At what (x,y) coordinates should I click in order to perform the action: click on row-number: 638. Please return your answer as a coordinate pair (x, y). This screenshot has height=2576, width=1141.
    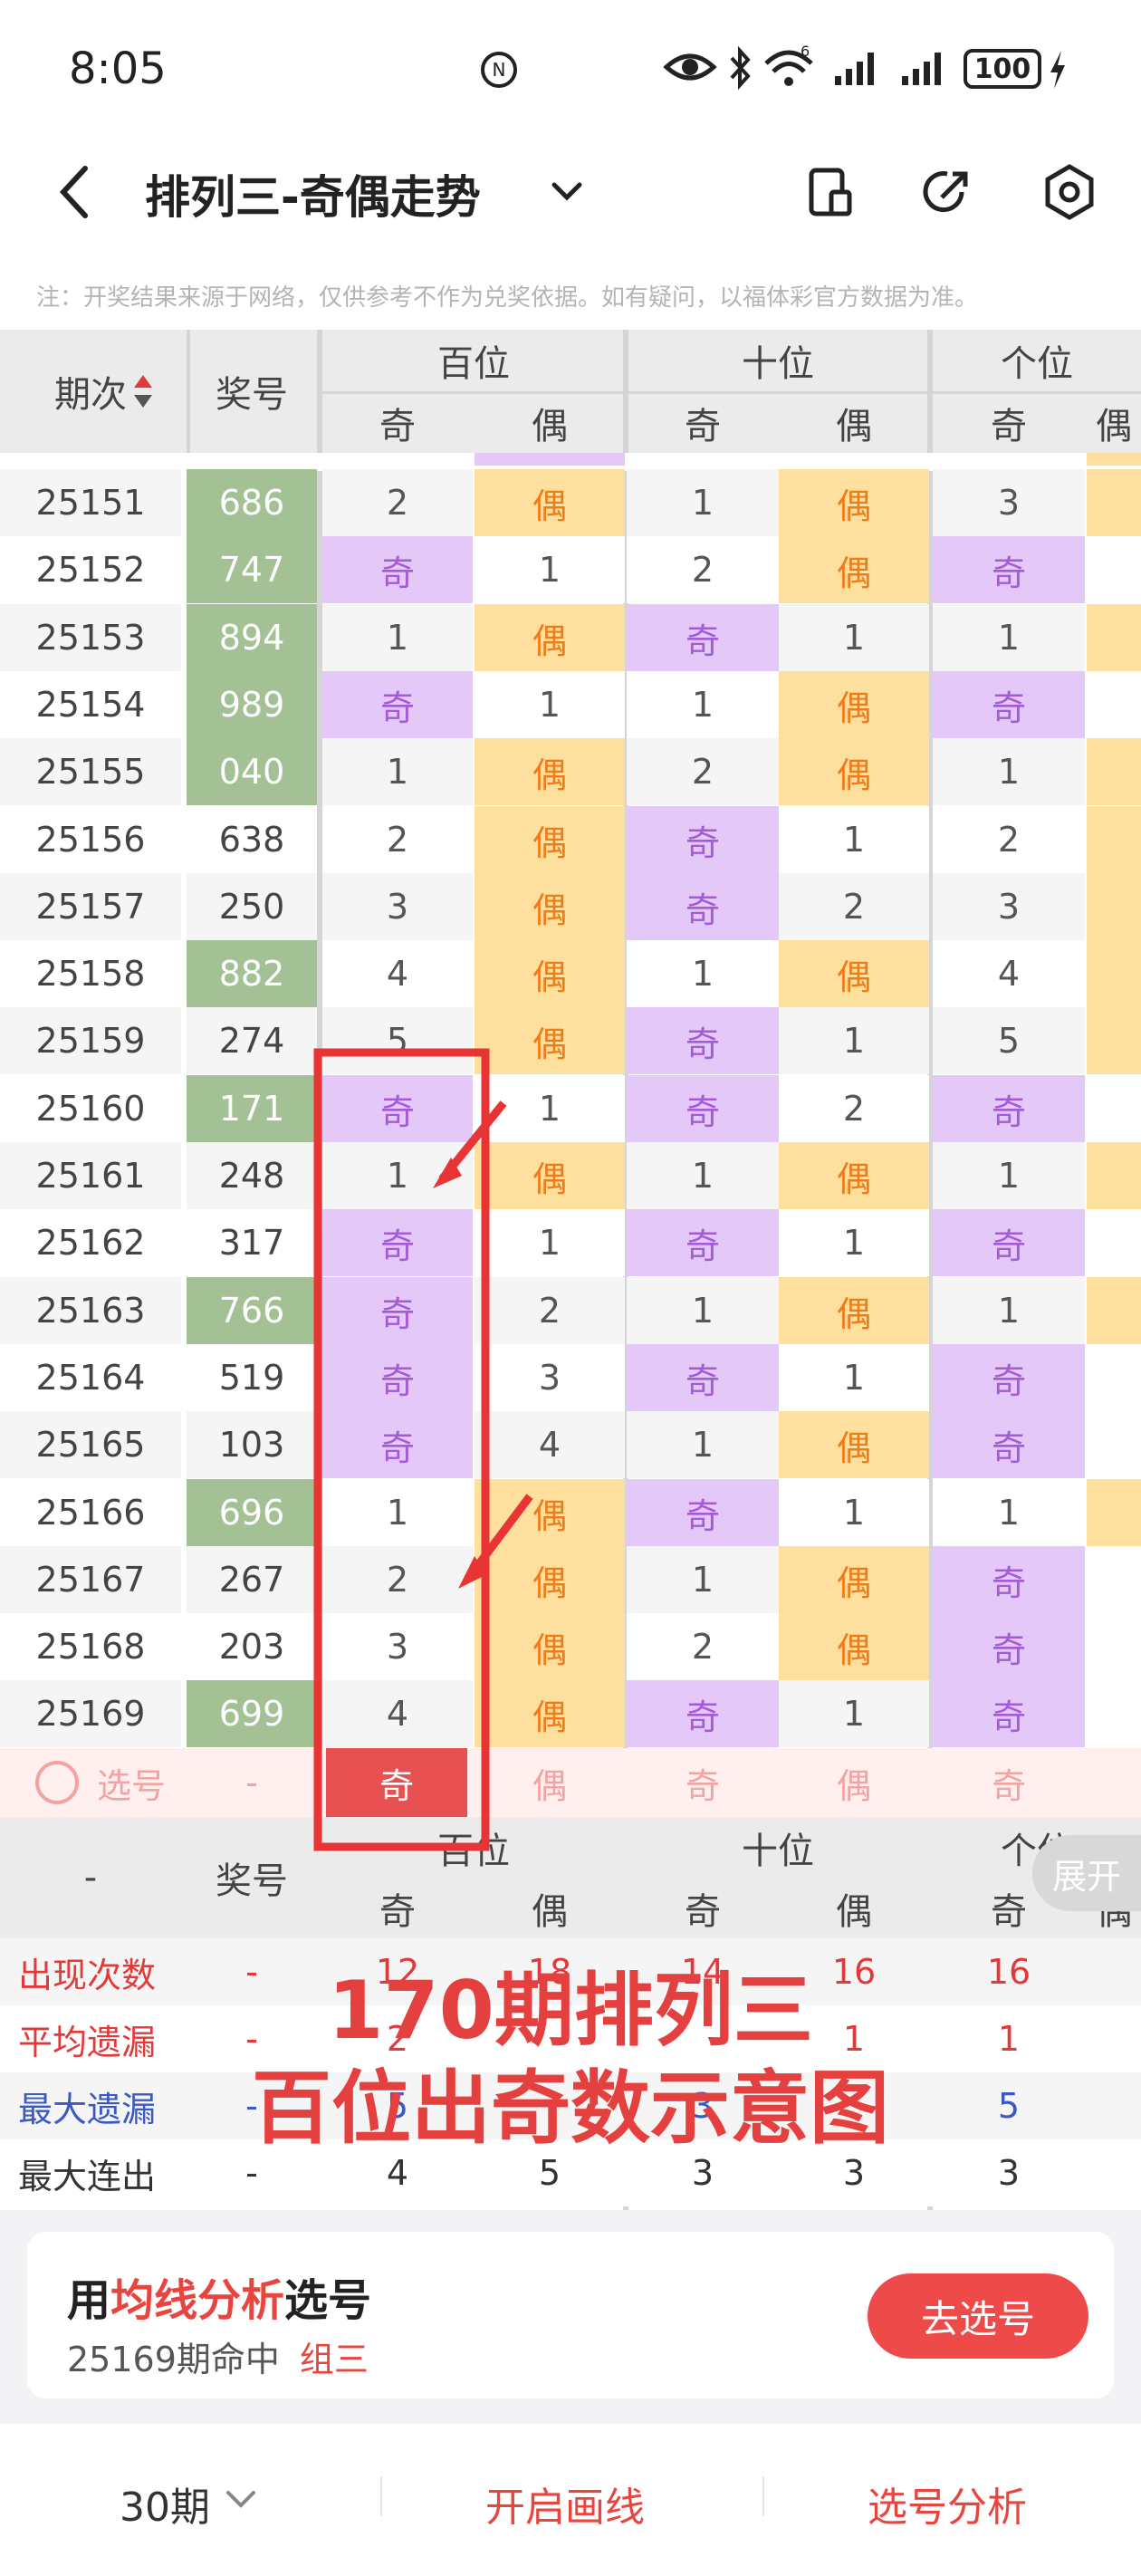
    Looking at the image, I should click on (252, 839).